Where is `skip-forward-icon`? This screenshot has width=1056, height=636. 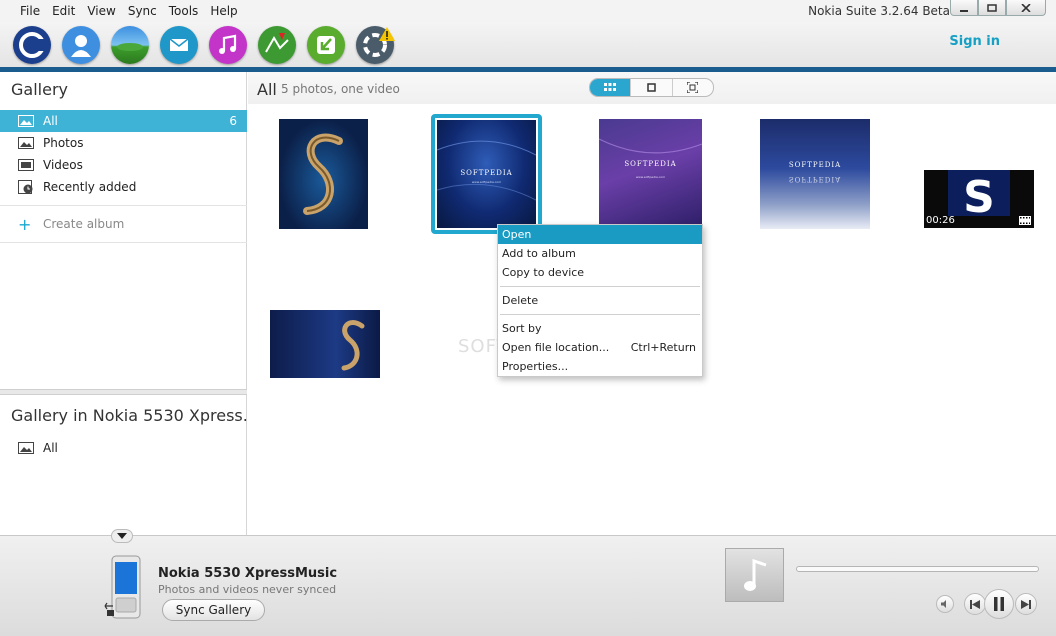
skip-forward-icon is located at coordinates (1026, 604).